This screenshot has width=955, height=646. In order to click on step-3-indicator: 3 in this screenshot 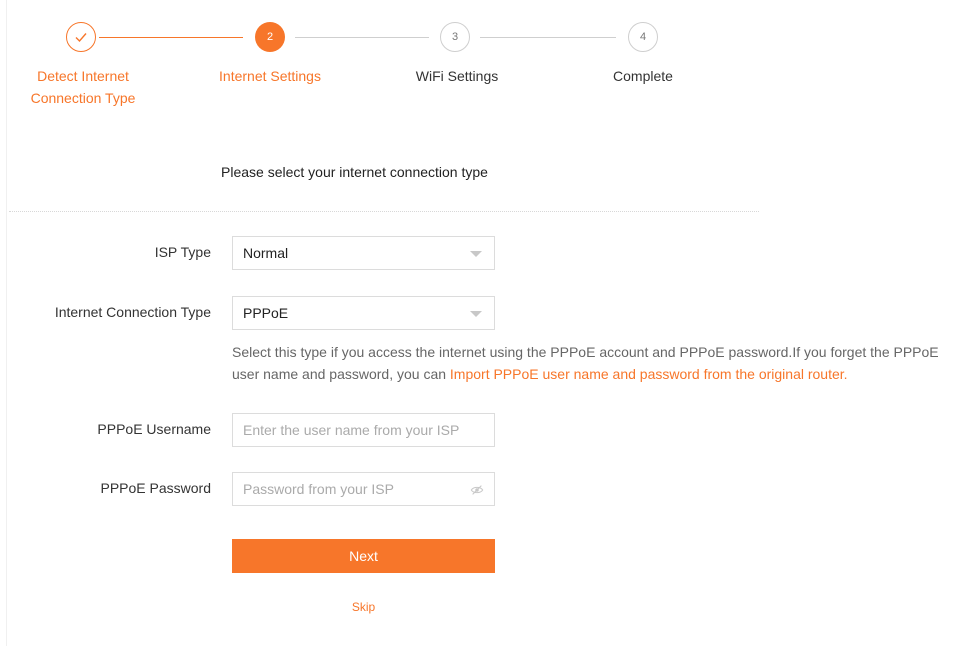, I will do `click(455, 37)`.